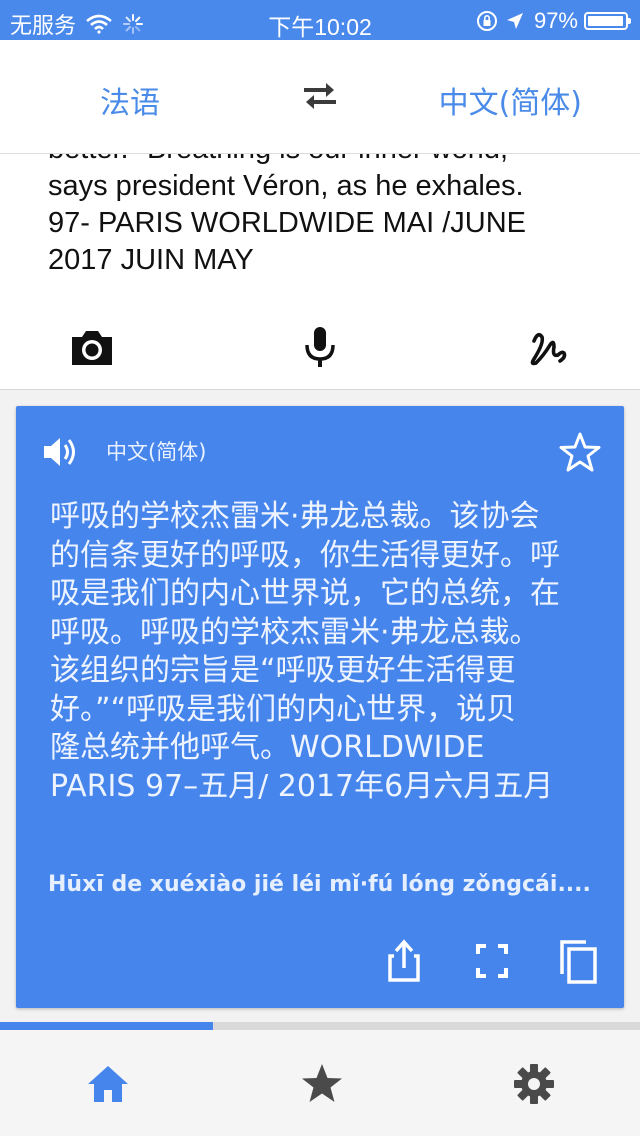 This screenshot has height=1136, width=640. Describe the element at coordinates (92, 347) in the screenshot. I see `camera-icon` at that location.